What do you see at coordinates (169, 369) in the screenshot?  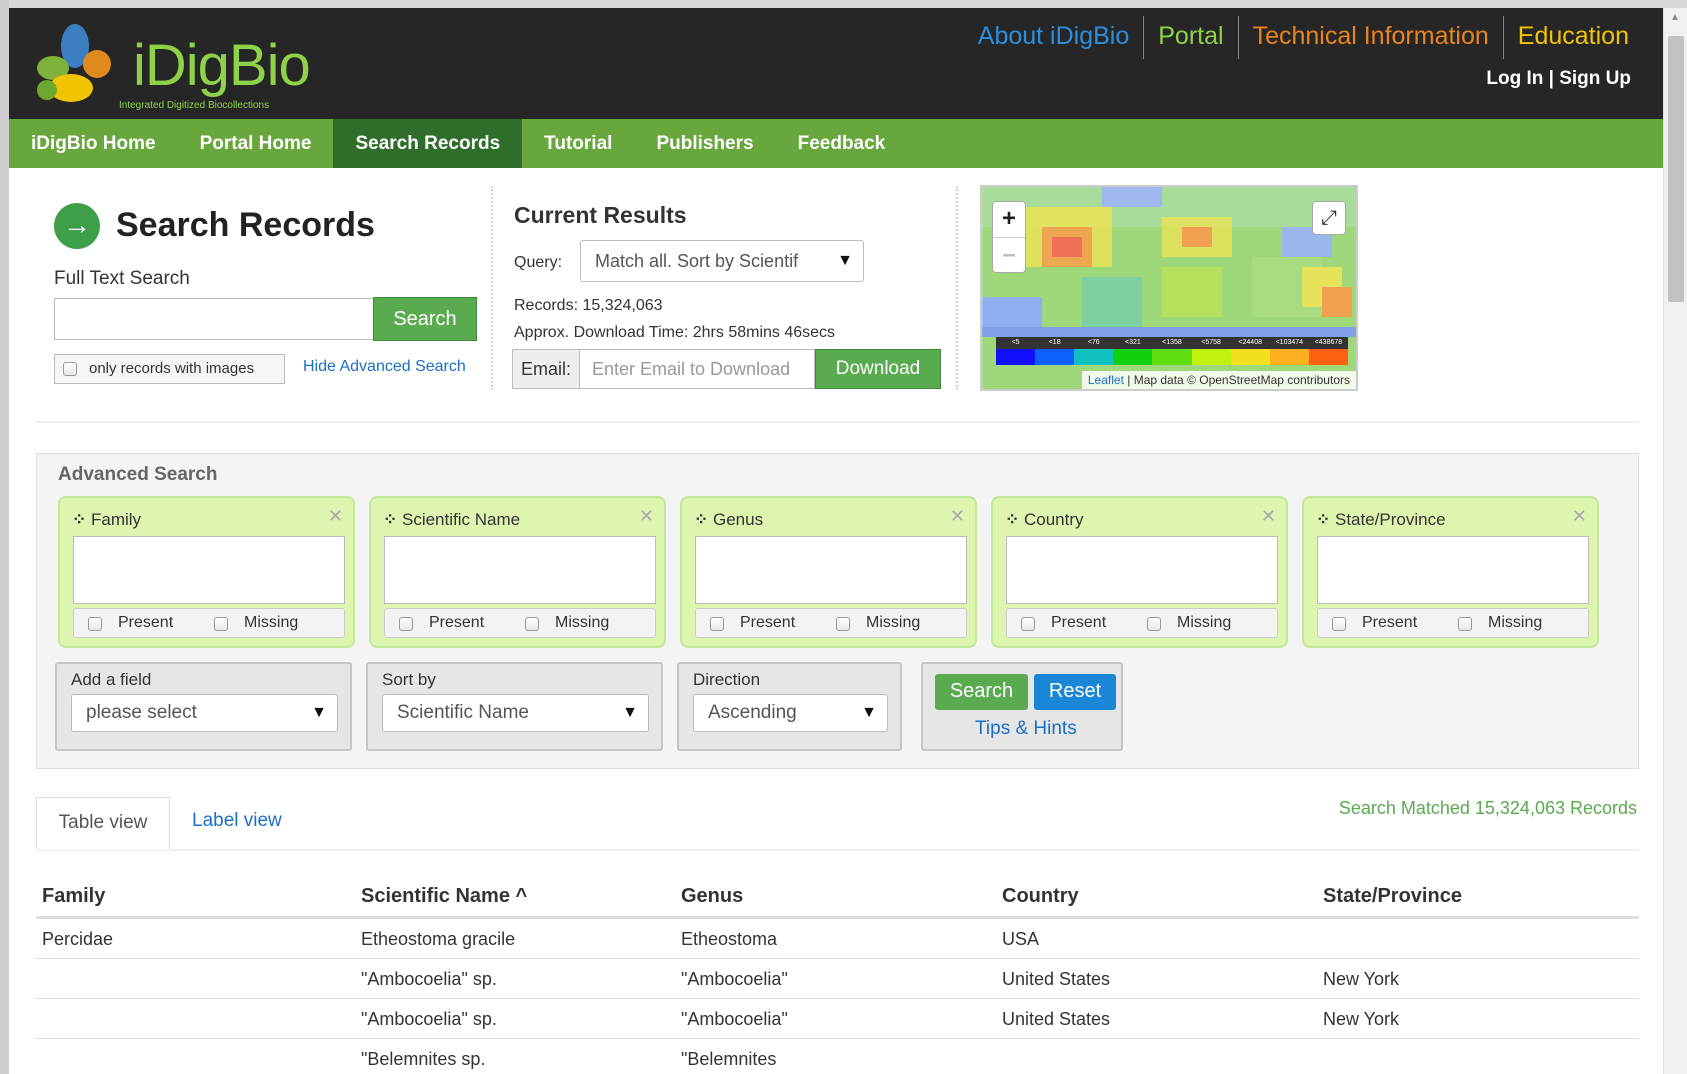 I see `images-only-checkbox: only records with images` at bounding box center [169, 369].